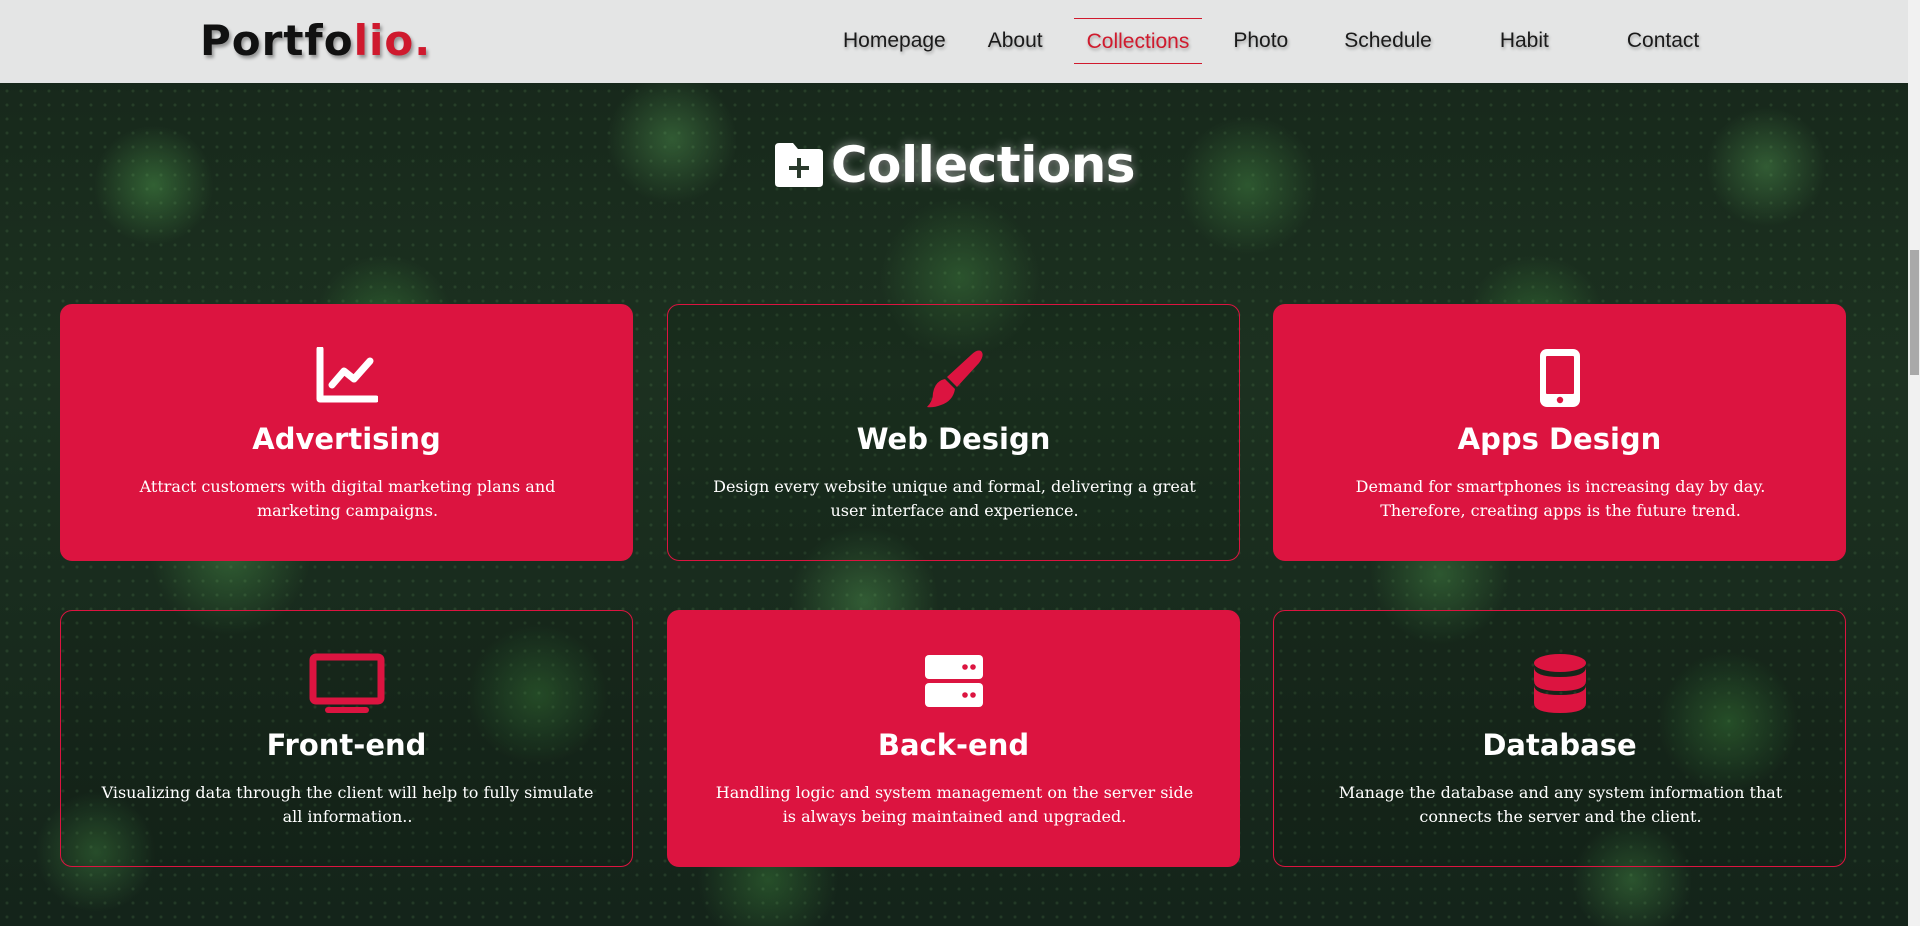 The height and width of the screenshot is (926, 1920). I want to click on card-title: Web Design, so click(953, 439).